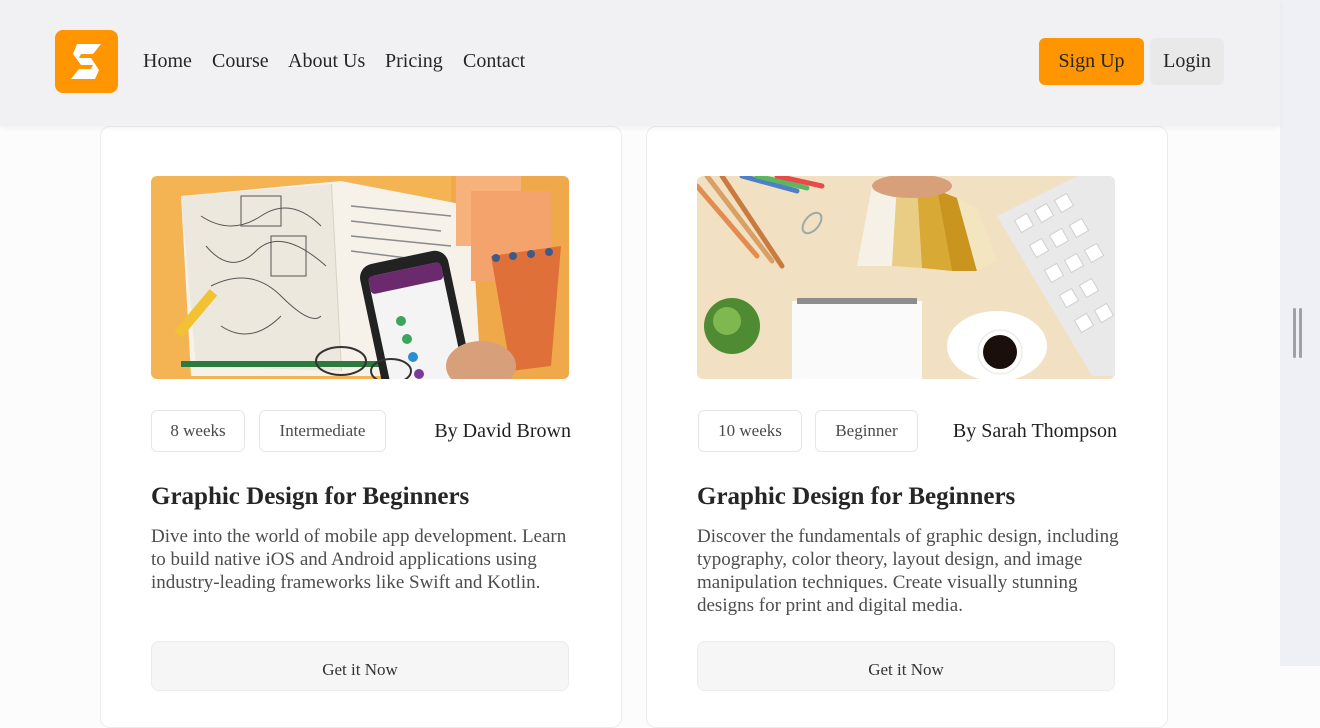 This screenshot has width=1320, height=728. What do you see at coordinates (1298, 333) in the screenshot?
I see `scrollbar-thumb` at bounding box center [1298, 333].